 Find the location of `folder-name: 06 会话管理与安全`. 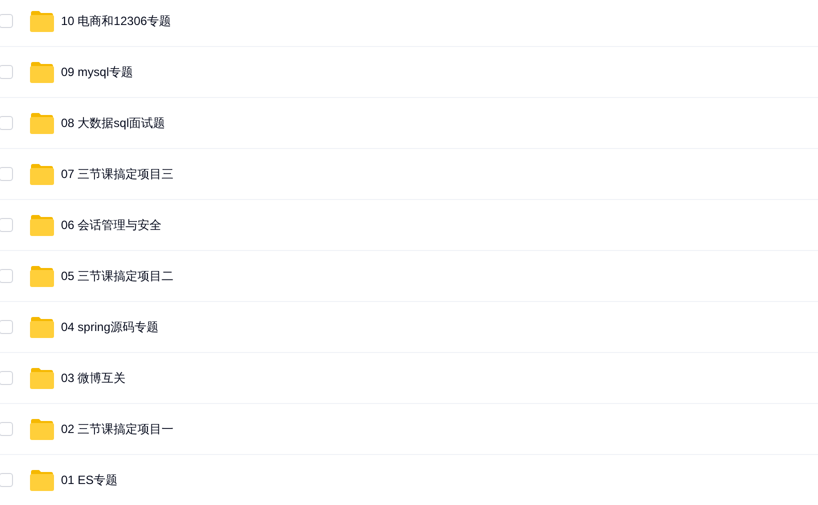

folder-name: 06 会话管理与安全 is located at coordinates (111, 225).